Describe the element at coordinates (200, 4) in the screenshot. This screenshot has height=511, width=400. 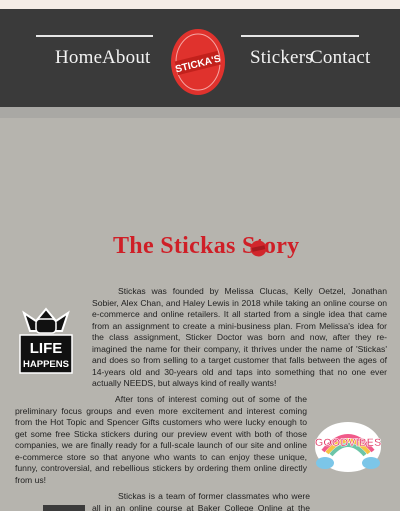
I see `top-strip` at that location.